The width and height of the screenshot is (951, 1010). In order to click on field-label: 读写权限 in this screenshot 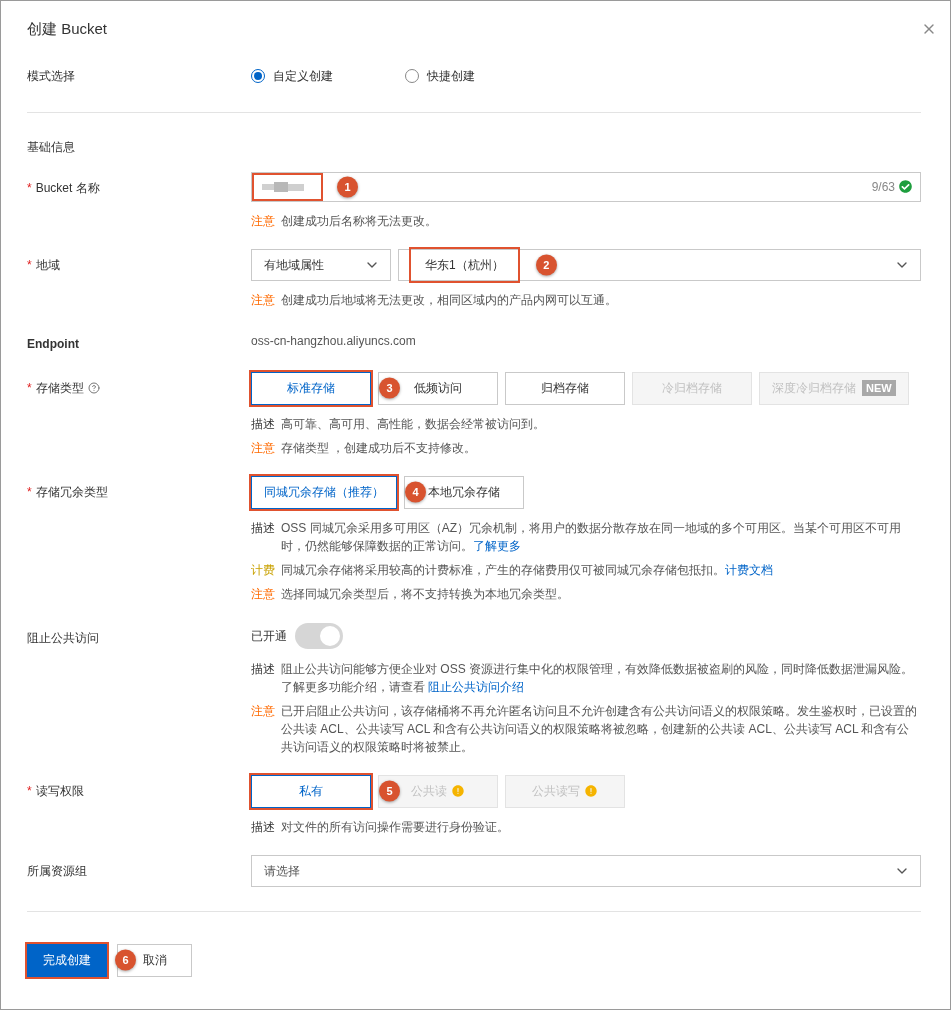, I will do `click(59, 791)`.